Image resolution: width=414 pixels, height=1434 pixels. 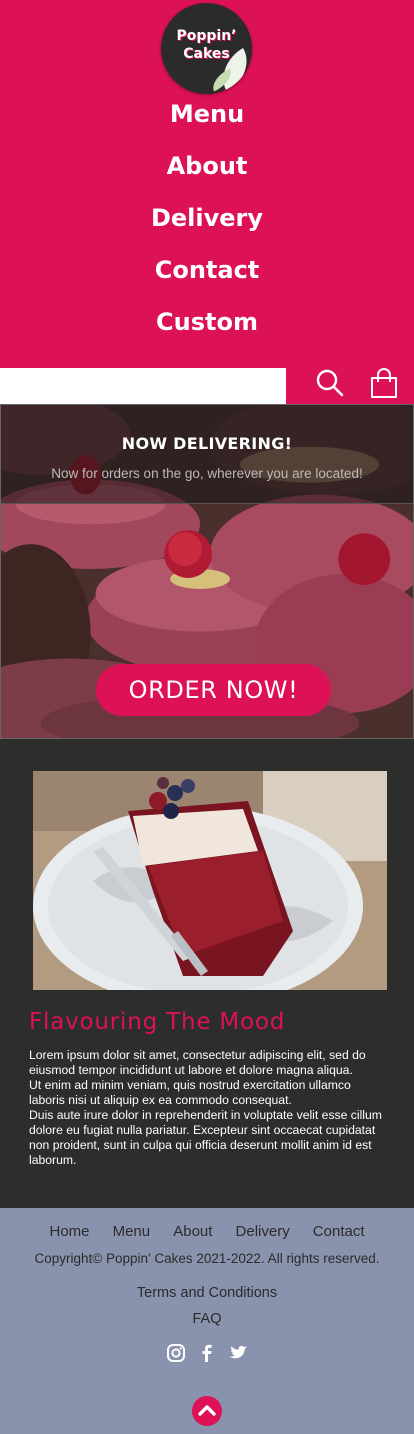 I want to click on footer-link-menu: Menu, so click(x=132, y=1231).